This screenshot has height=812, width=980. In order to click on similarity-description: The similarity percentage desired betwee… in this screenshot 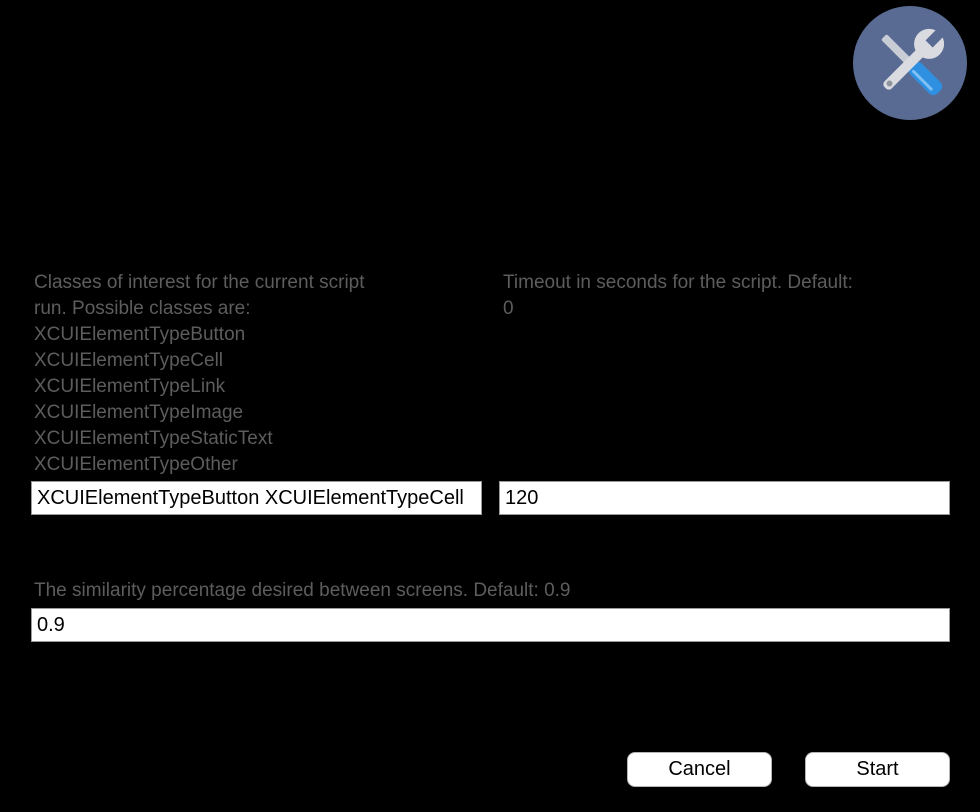, I will do `click(302, 590)`.